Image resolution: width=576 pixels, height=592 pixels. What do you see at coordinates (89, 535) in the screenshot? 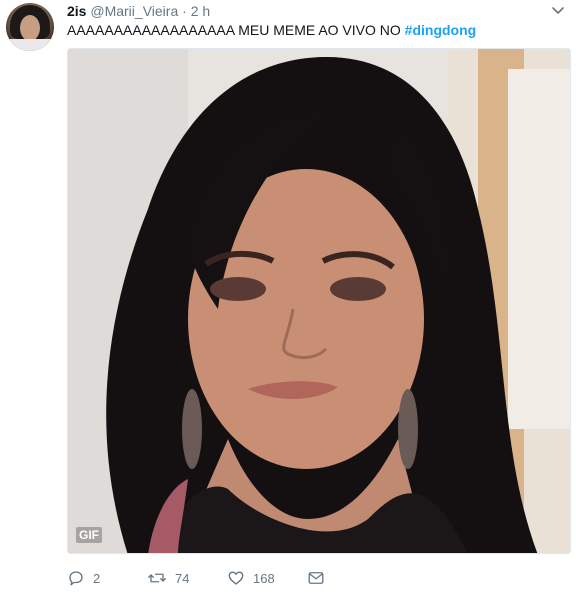
I see `gif-badge: GIF` at bounding box center [89, 535].